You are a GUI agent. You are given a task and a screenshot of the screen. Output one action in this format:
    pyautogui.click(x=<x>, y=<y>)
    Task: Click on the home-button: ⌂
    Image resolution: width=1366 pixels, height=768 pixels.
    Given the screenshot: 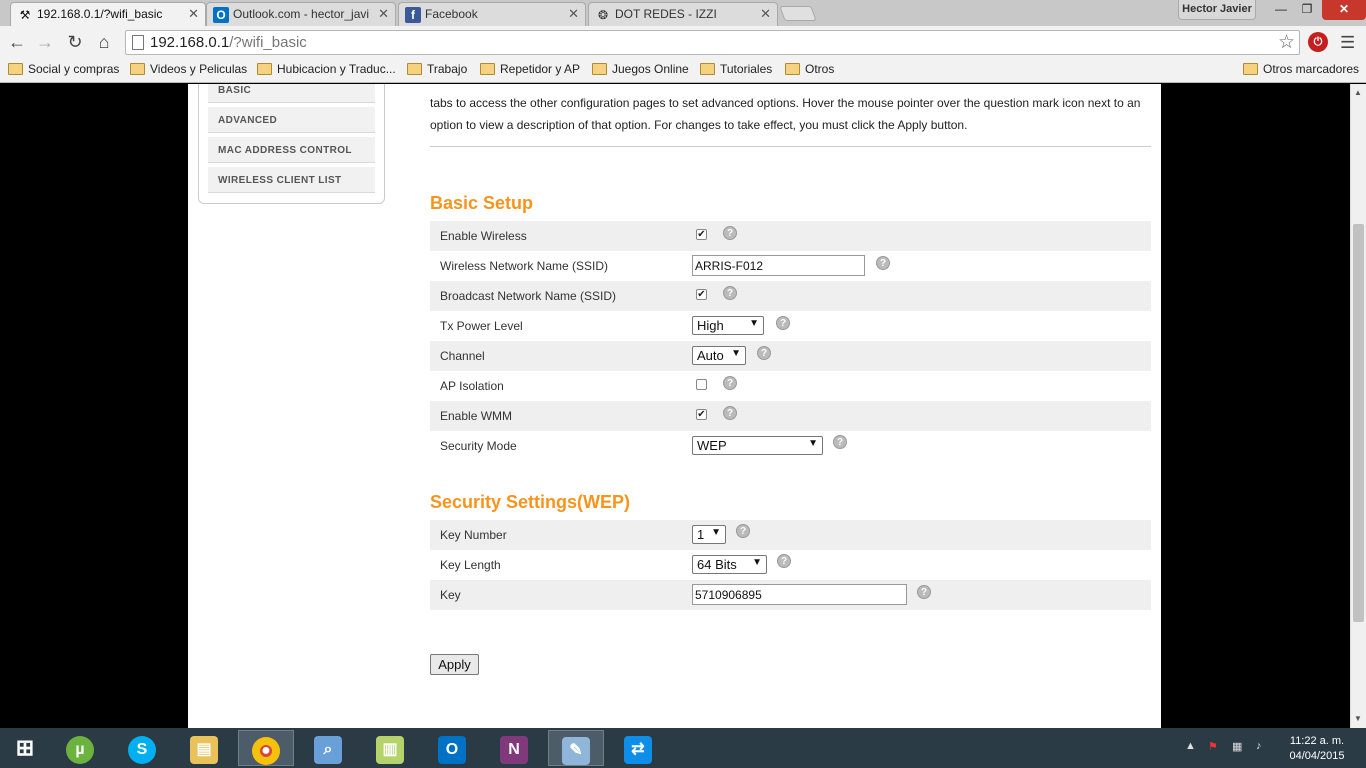 What is the action you would take?
    pyautogui.click(x=104, y=42)
    